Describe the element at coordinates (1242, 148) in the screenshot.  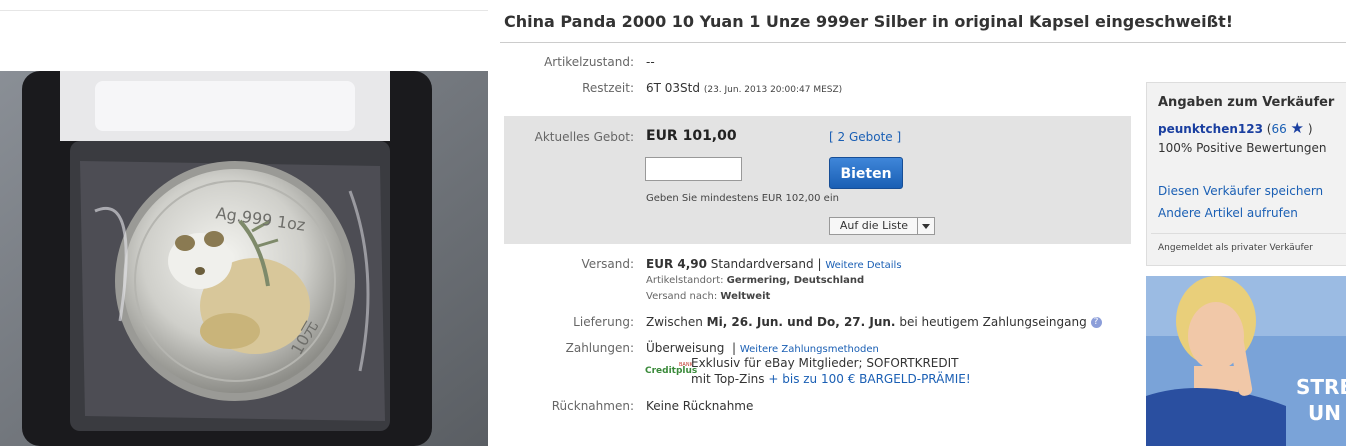
I see `seller-positive-feedback: 100% Positive Bewertungen` at that location.